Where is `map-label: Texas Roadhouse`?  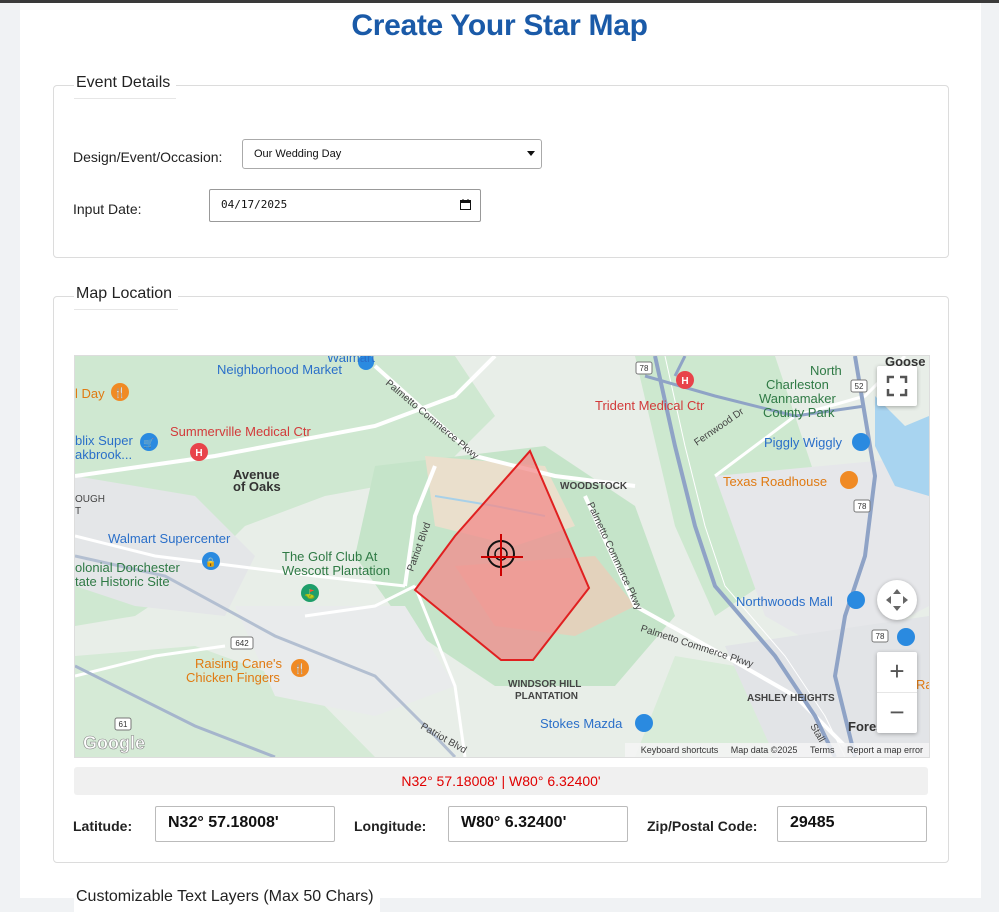
map-label: Texas Roadhouse is located at coordinates (775, 481).